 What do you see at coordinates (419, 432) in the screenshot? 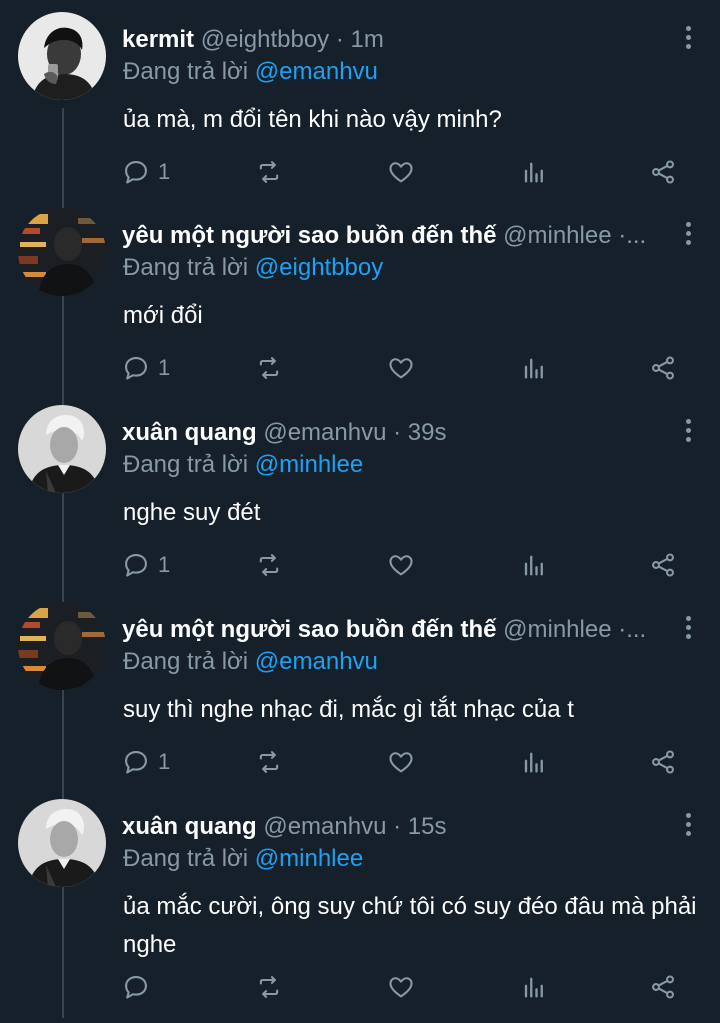
I see `timestamp: · 39s` at bounding box center [419, 432].